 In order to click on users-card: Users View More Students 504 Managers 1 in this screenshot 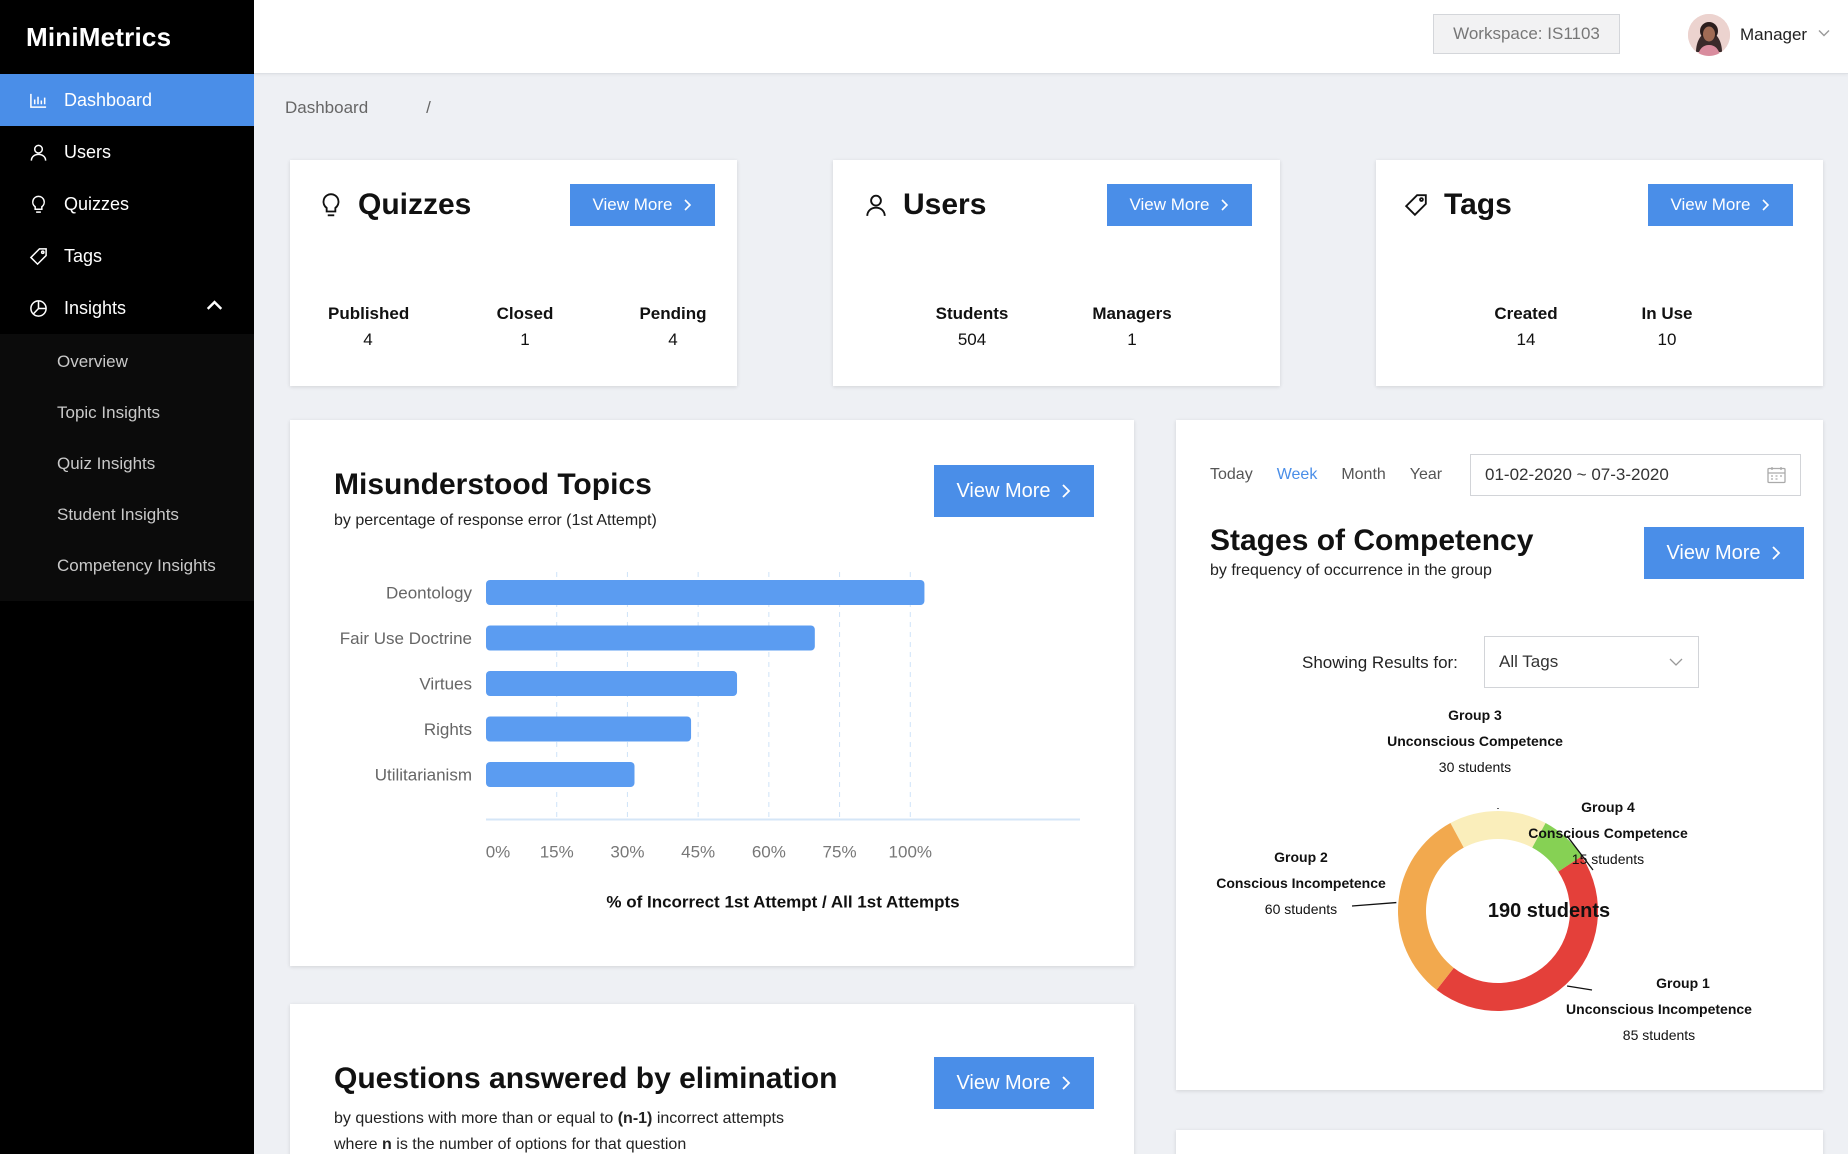, I will do `click(1056, 273)`.